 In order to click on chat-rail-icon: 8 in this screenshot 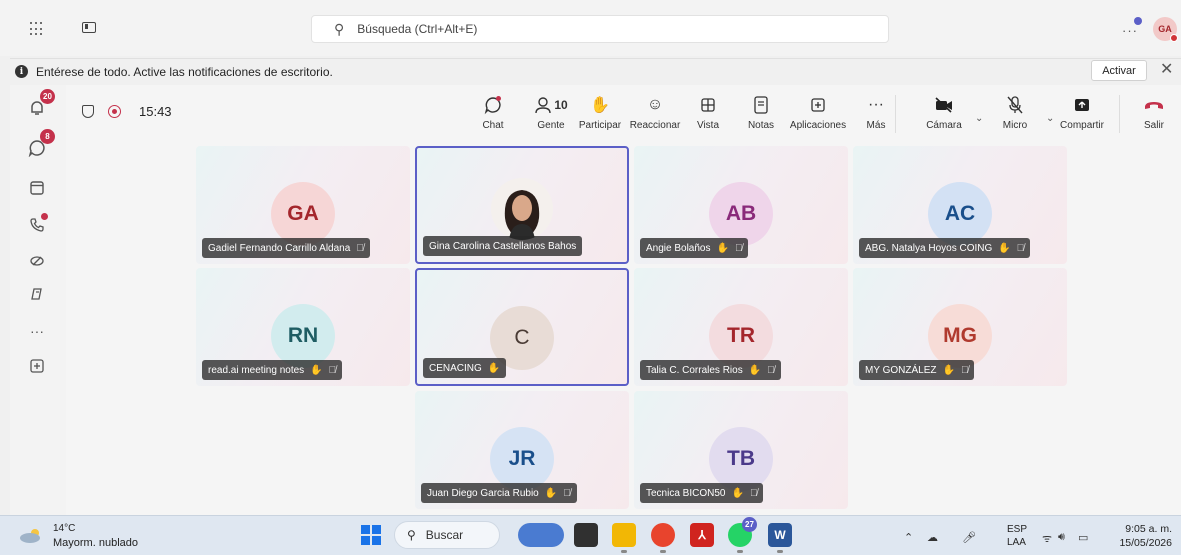, I will do `click(40, 144)`.